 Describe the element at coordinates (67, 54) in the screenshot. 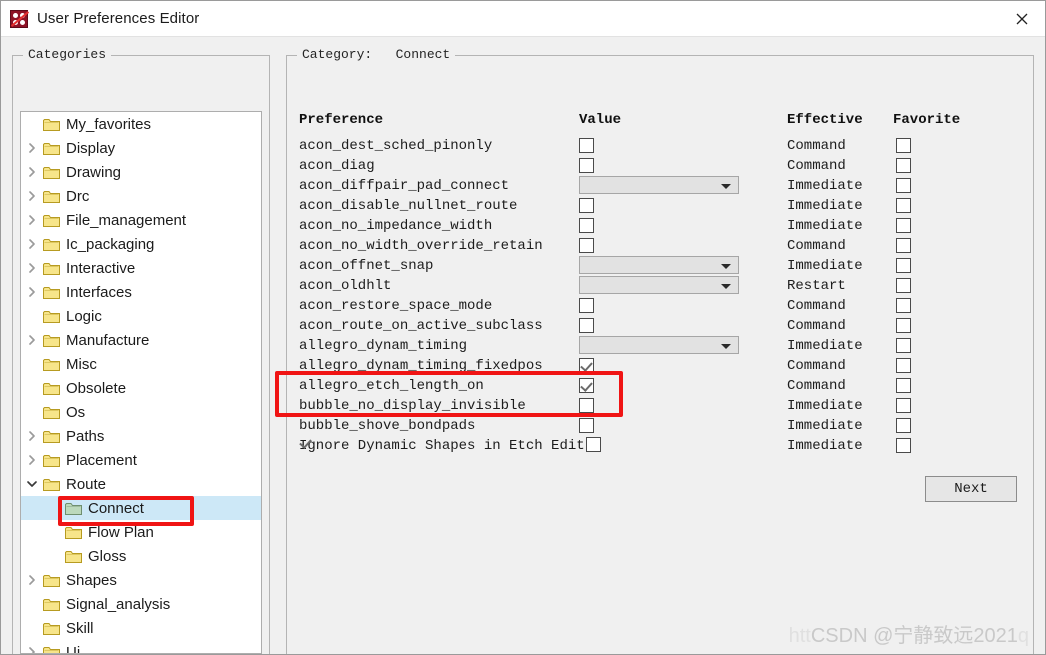

I see `categories-legend: Categories` at that location.